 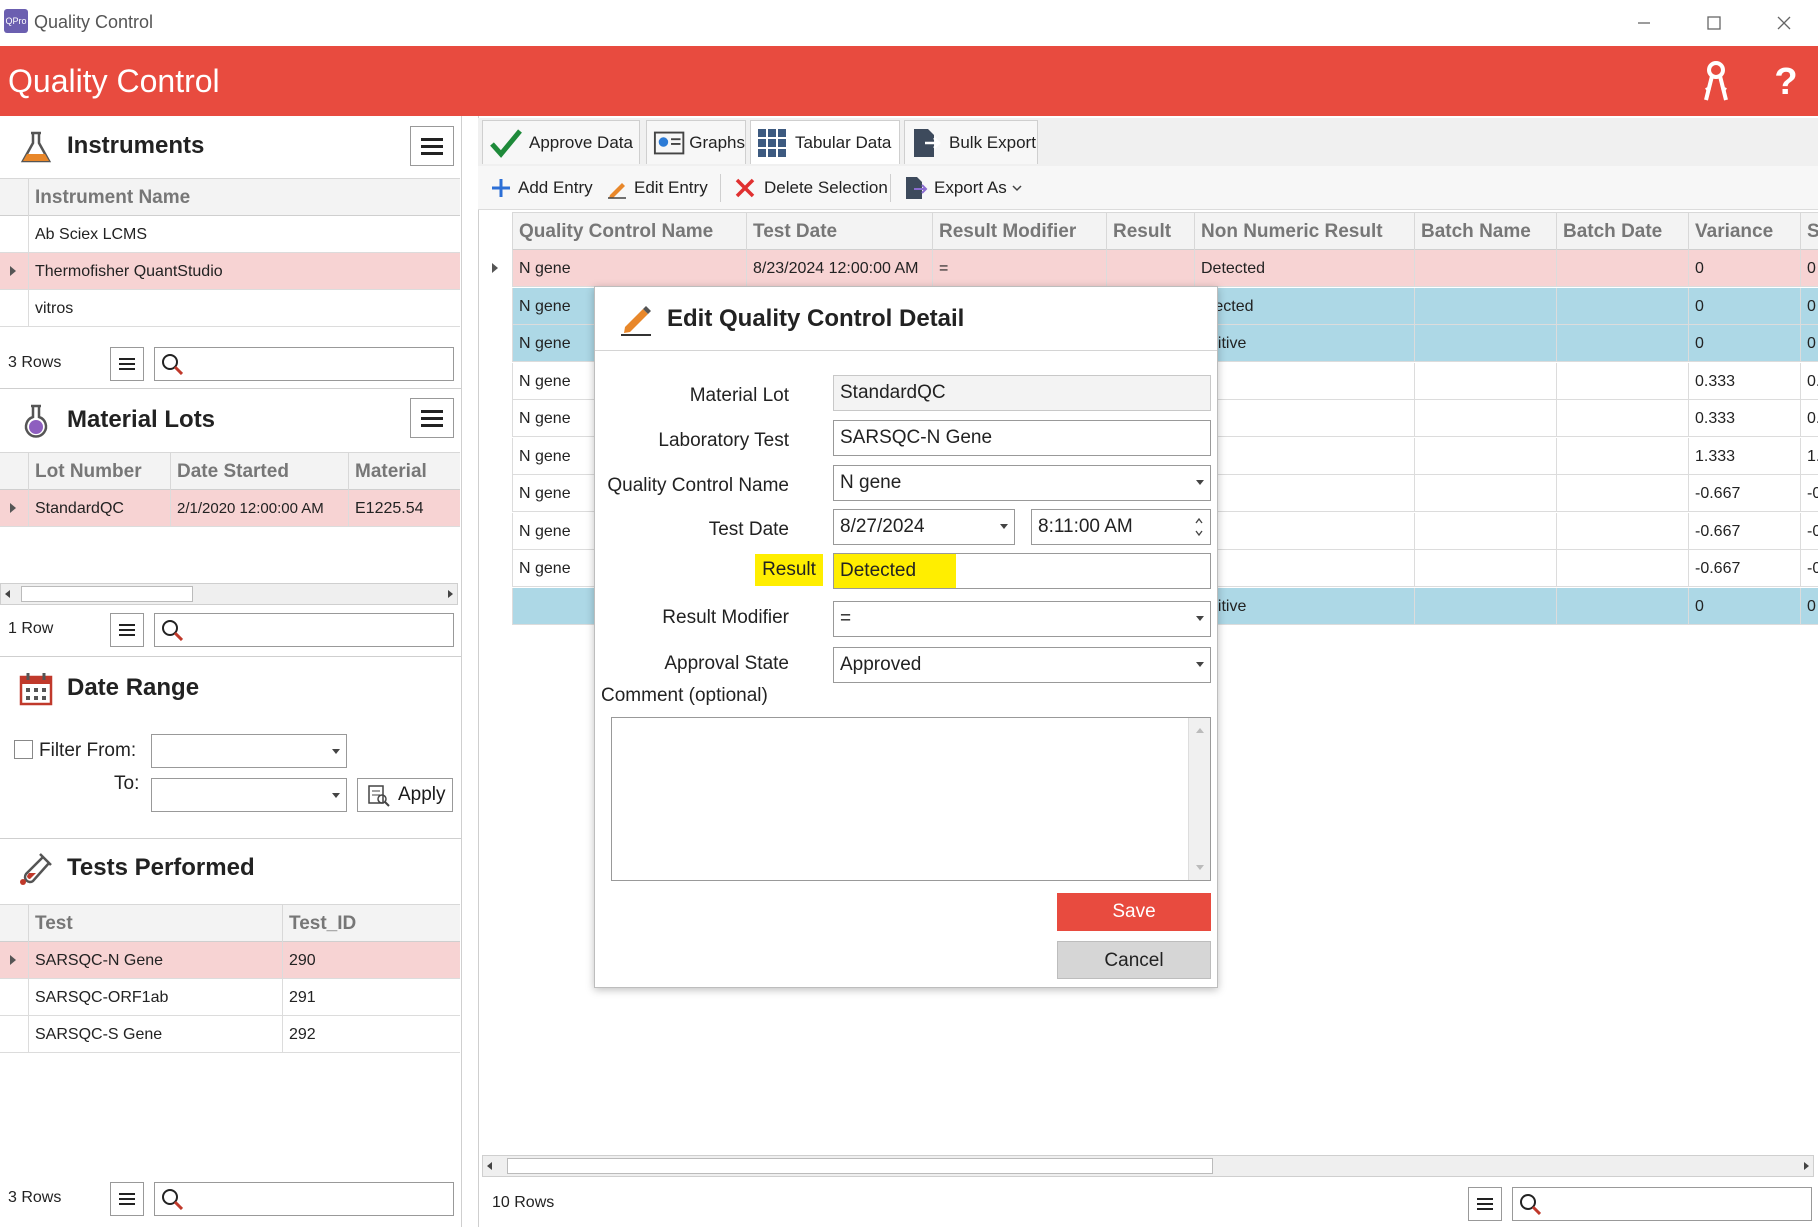 I want to click on cell-bname, so click(x=1485, y=306).